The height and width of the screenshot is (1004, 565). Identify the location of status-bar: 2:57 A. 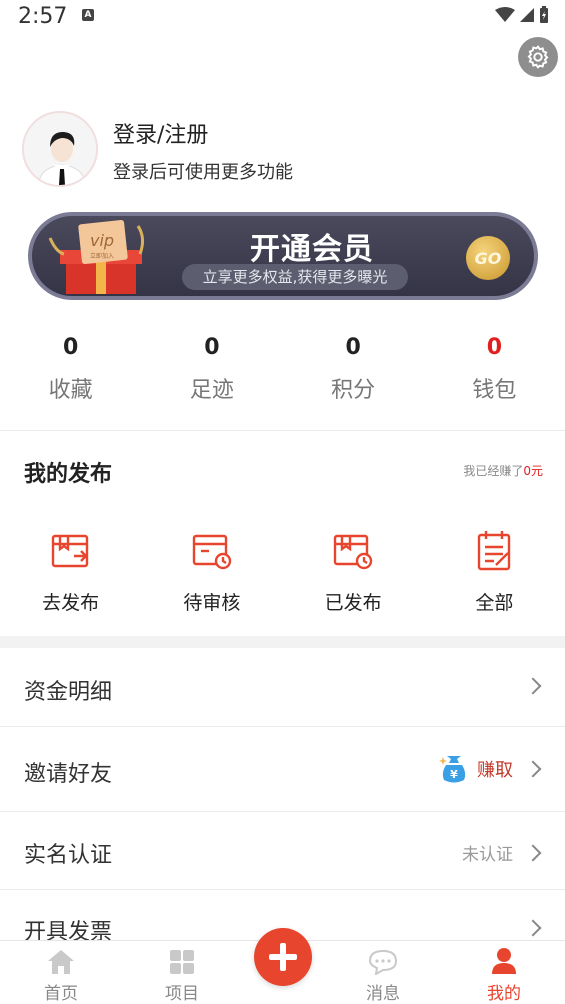
(282, 18).